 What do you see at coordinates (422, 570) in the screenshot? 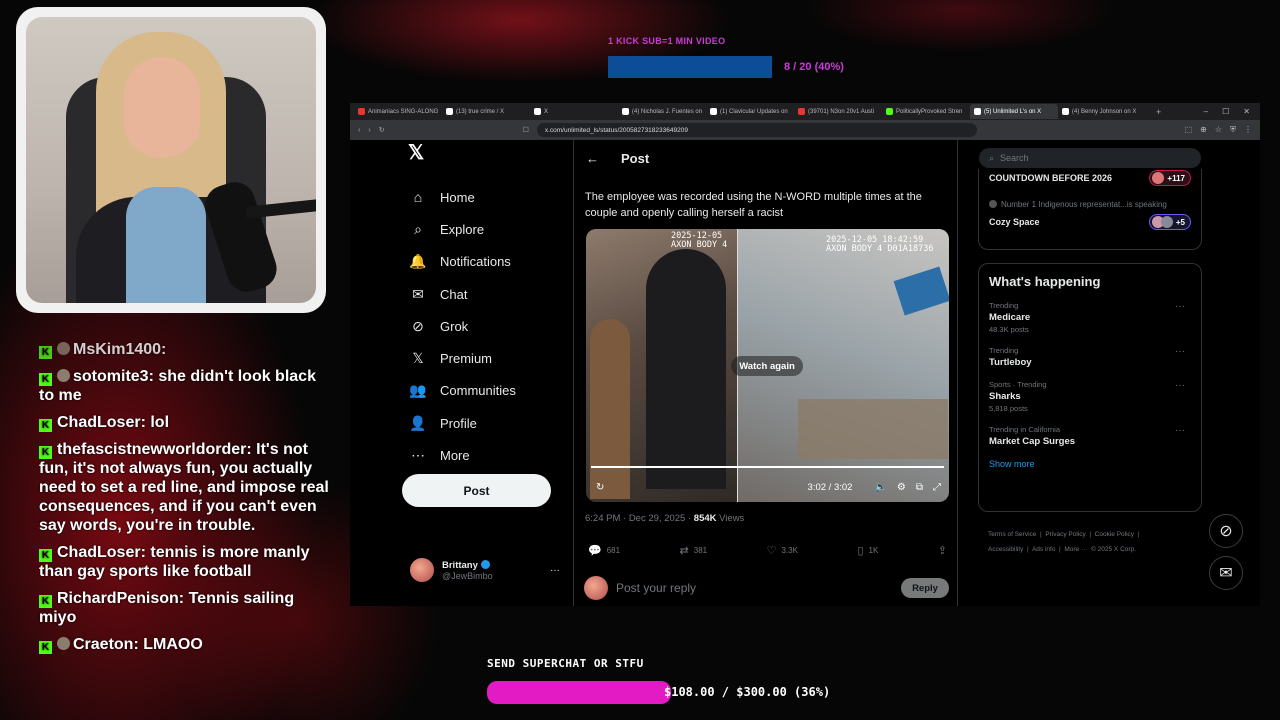
I see `avatar` at bounding box center [422, 570].